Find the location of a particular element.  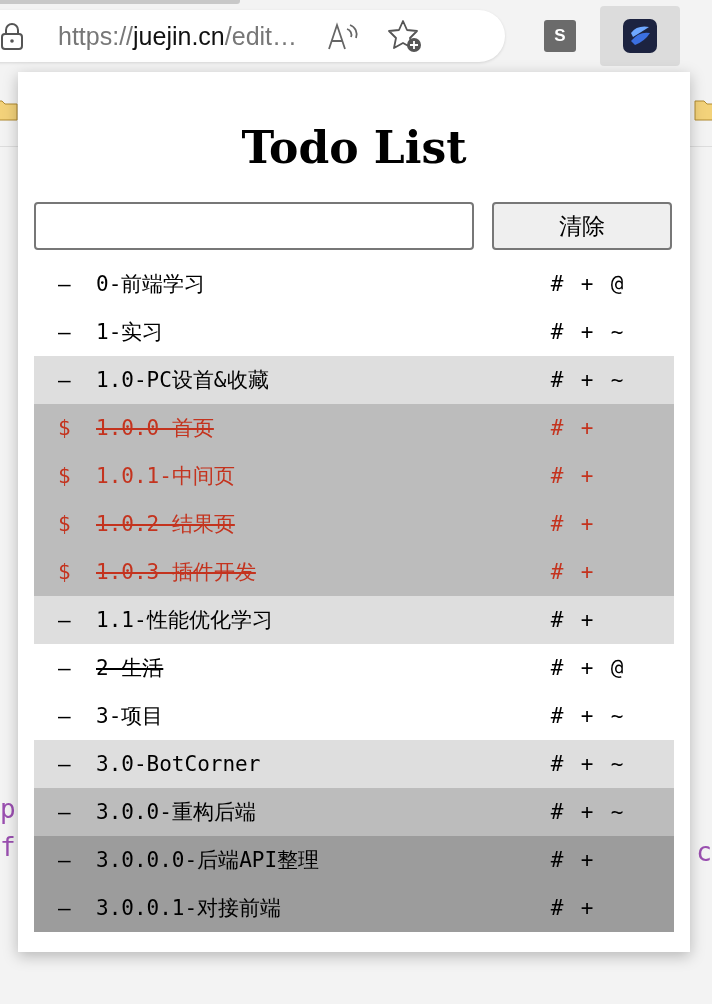

todo-text: 3.0.0.0-后端API整理 is located at coordinates (208, 860).